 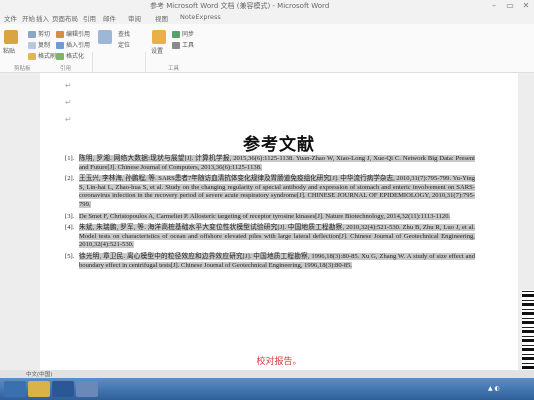 I want to click on start-icon, so click(x=15, y=389).